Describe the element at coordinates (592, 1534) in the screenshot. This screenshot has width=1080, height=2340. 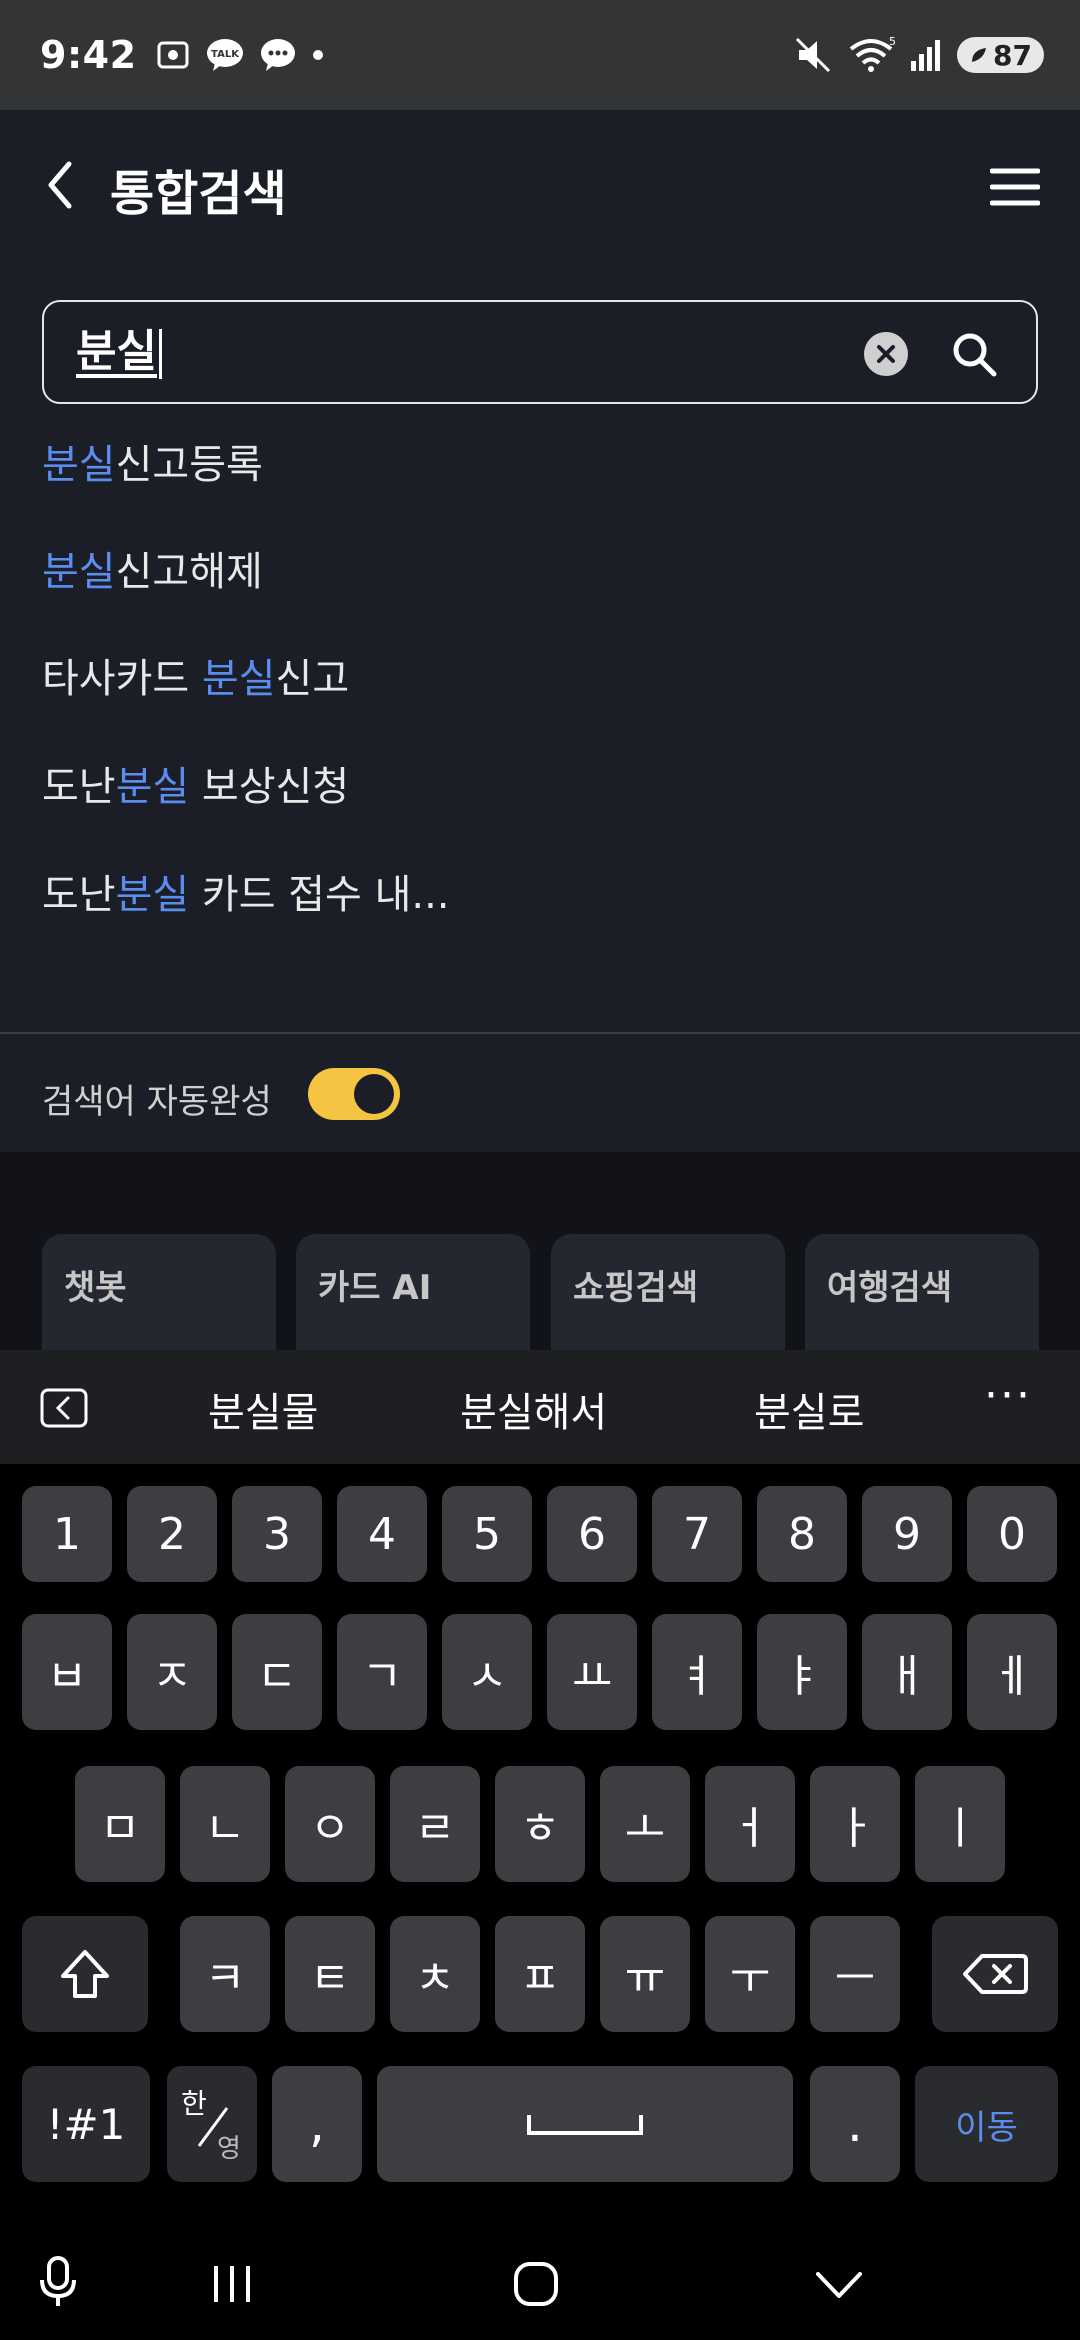
I see `key-6: 6` at that location.